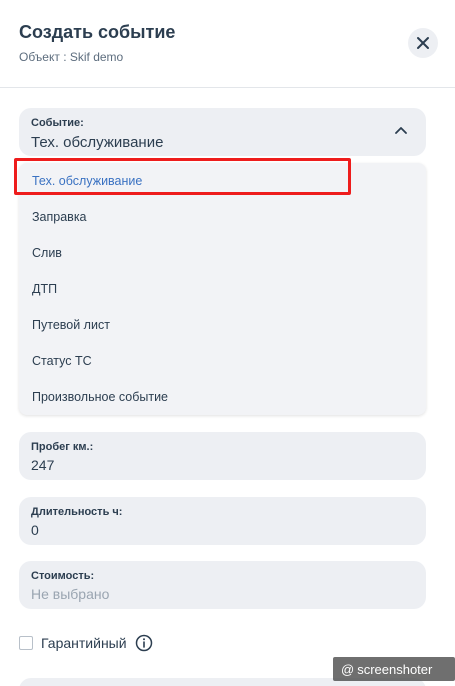  Describe the element at coordinates (42, 465) in the screenshot. I see `mileage-value: 247` at that location.